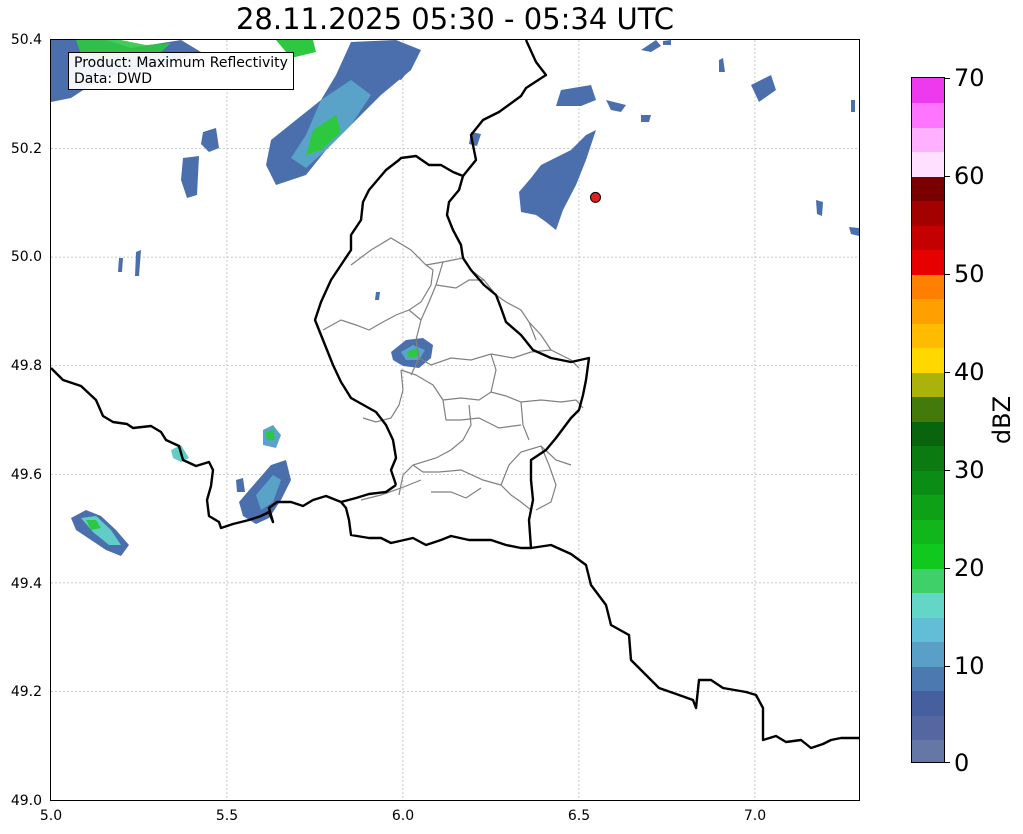 Image resolution: width=1023 pixels, height=834 pixels. What do you see at coordinates (969, 372) in the screenshot?
I see `colorbar-tick-label: 40` at bounding box center [969, 372].